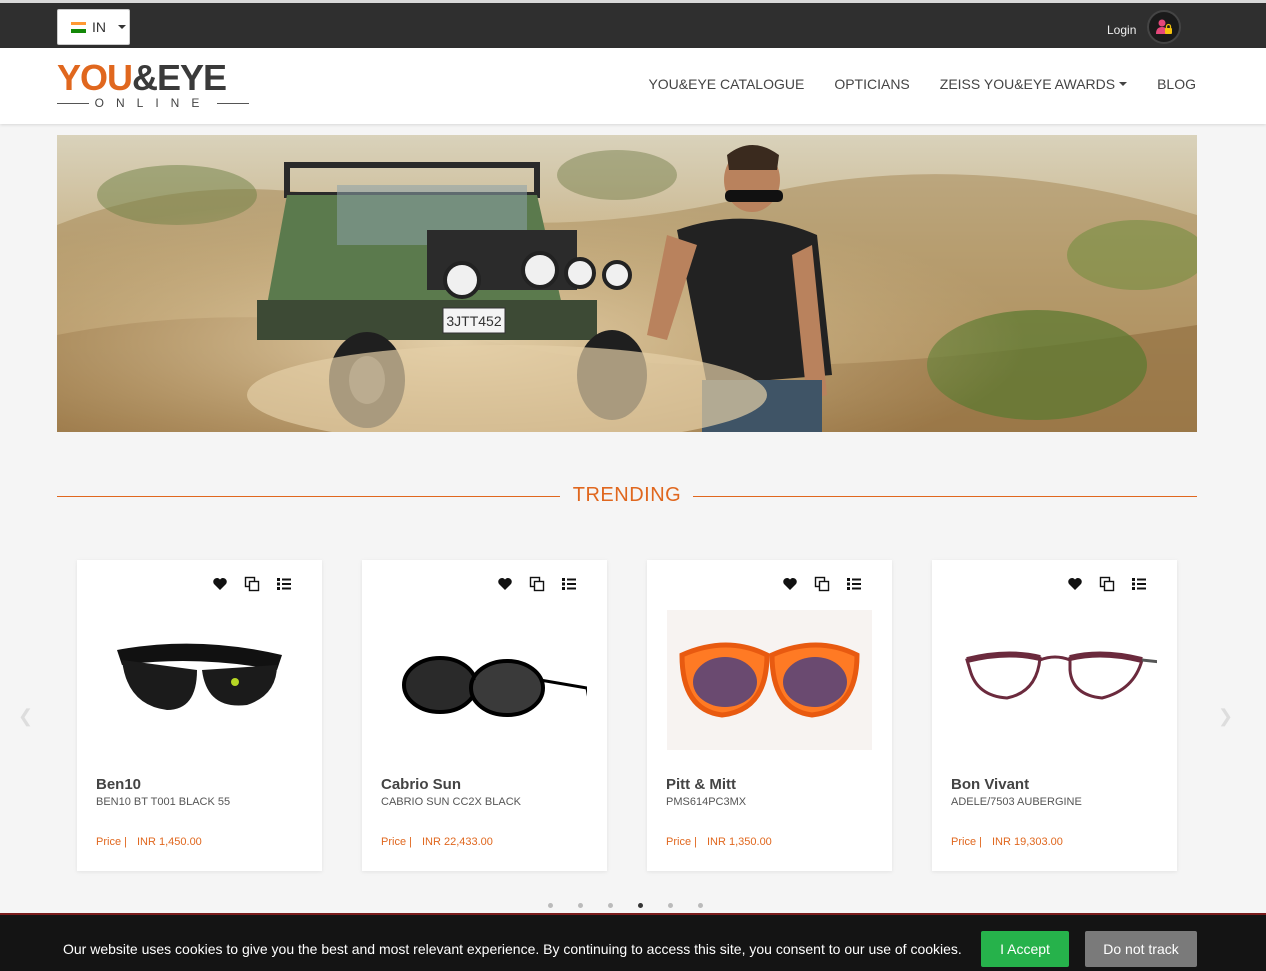 Image resolution: width=1266 pixels, height=971 pixels. Describe the element at coordinates (192, 77) in the screenshot. I see `logo-text-eye: EYE` at that location.